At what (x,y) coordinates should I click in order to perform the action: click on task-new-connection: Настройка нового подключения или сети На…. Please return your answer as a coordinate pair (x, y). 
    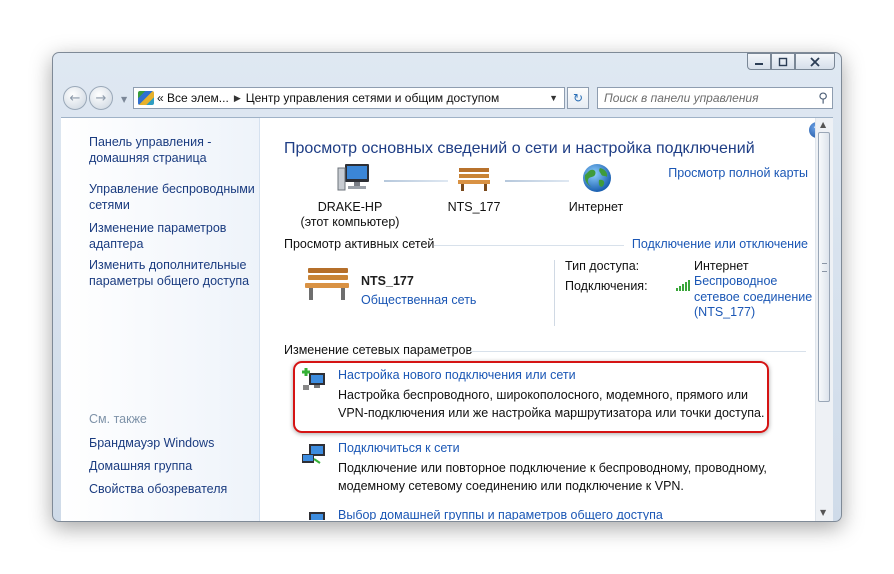
    Looking at the image, I should click on (535, 398).